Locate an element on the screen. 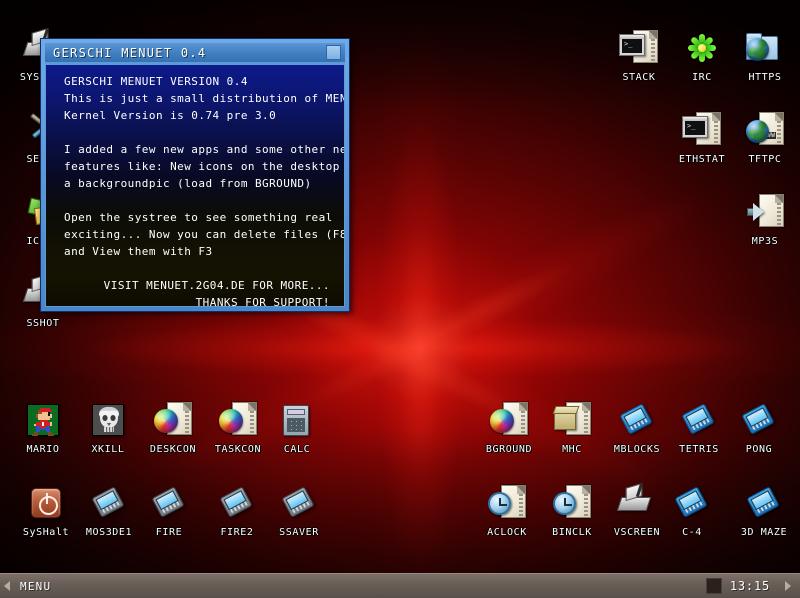  flower-icon is located at coordinates (702, 48).